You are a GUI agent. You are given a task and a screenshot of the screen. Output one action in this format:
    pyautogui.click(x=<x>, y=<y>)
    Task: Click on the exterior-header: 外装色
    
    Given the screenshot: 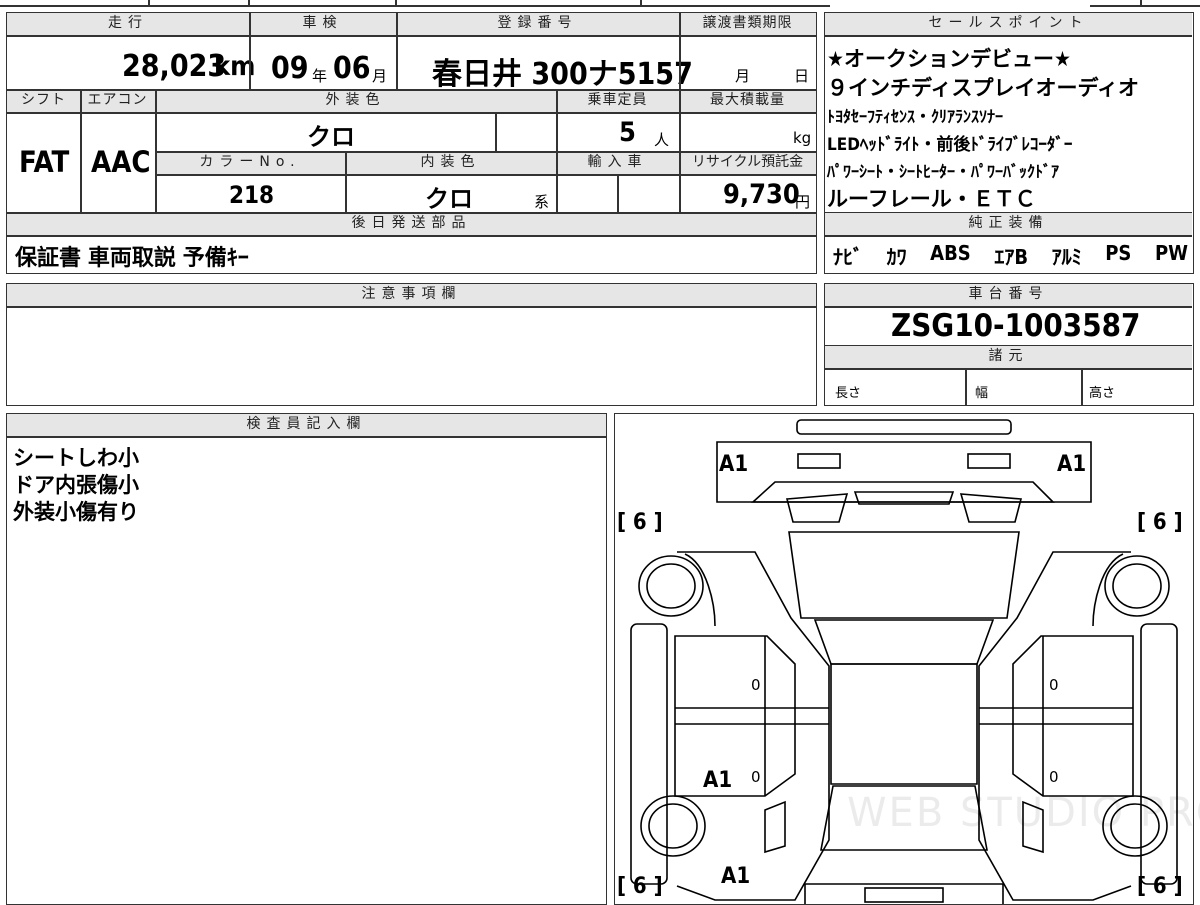 What is the action you would take?
    pyautogui.click(x=355, y=101)
    